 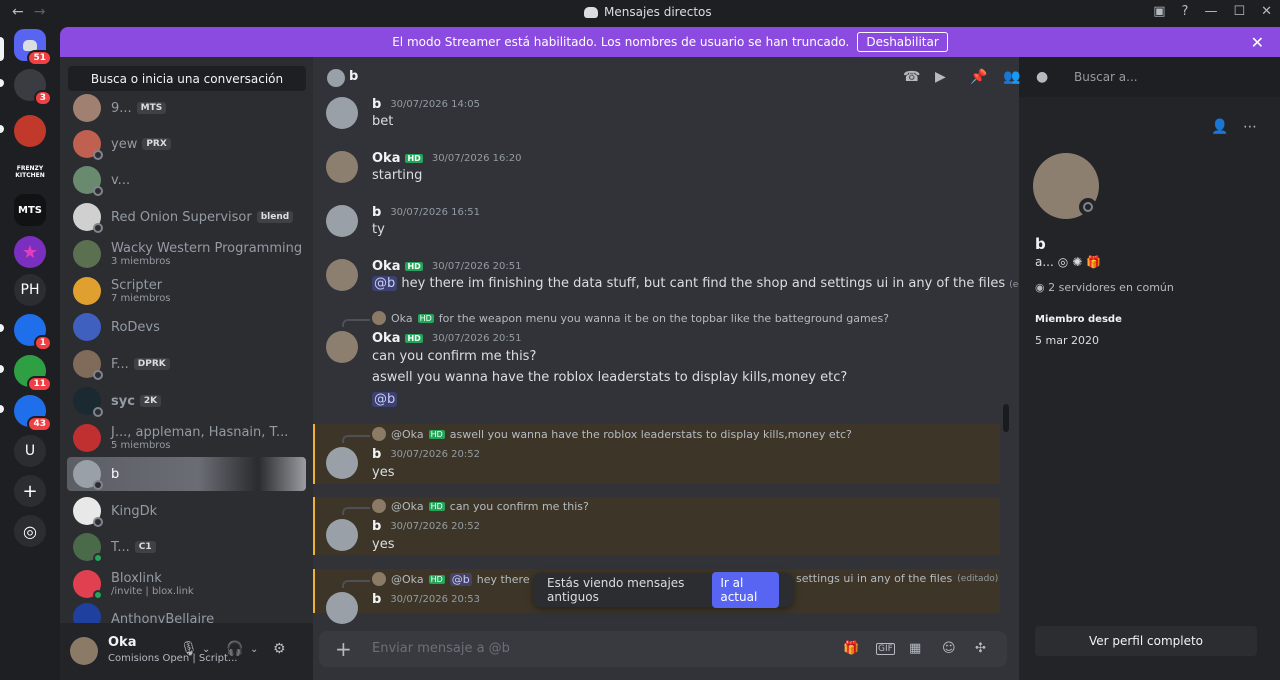 What do you see at coordinates (2, 49) in the screenshot?
I see `selected-pill` at bounding box center [2, 49].